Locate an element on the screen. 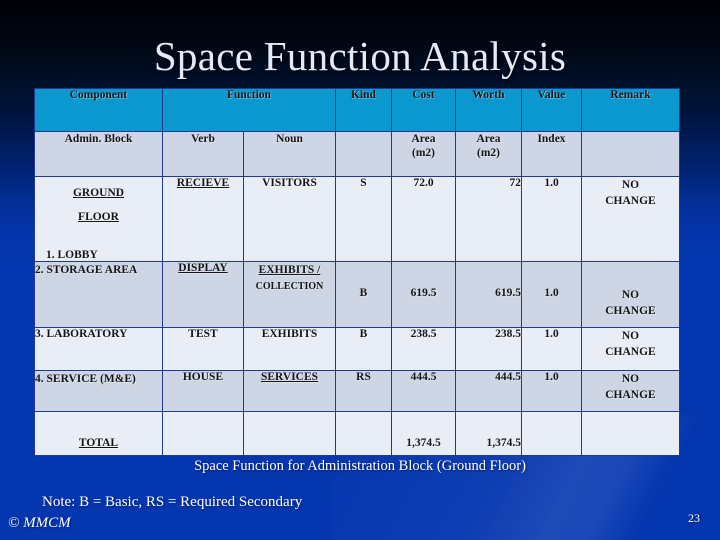 The image size is (720, 540). row-remark-line2-2: CHANGE is located at coordinates (630, 352).